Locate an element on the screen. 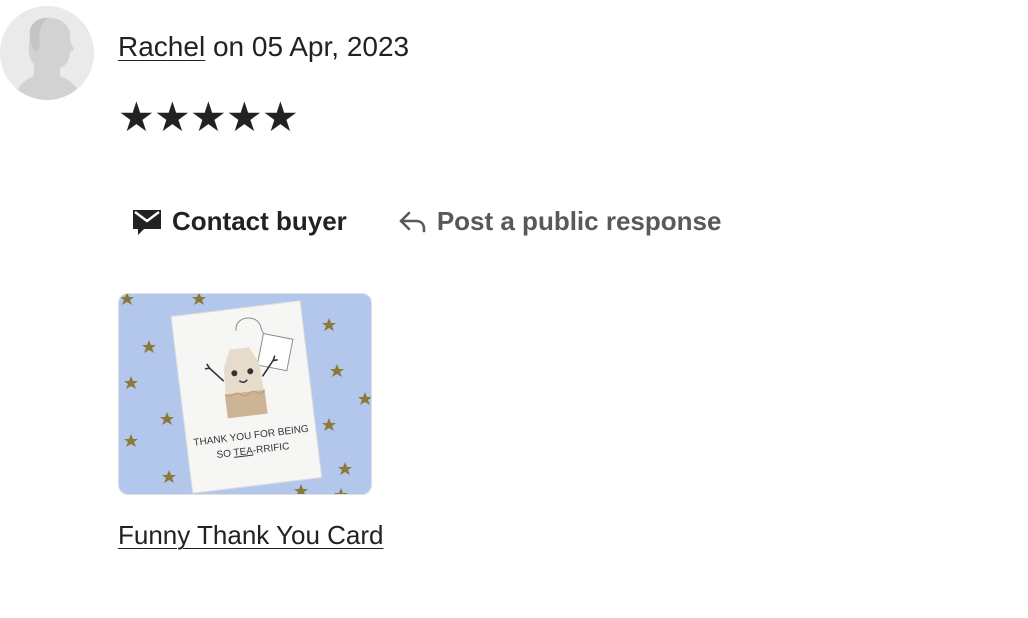  post-public-response-label: Post a public response is located at coordinates (579, 220).